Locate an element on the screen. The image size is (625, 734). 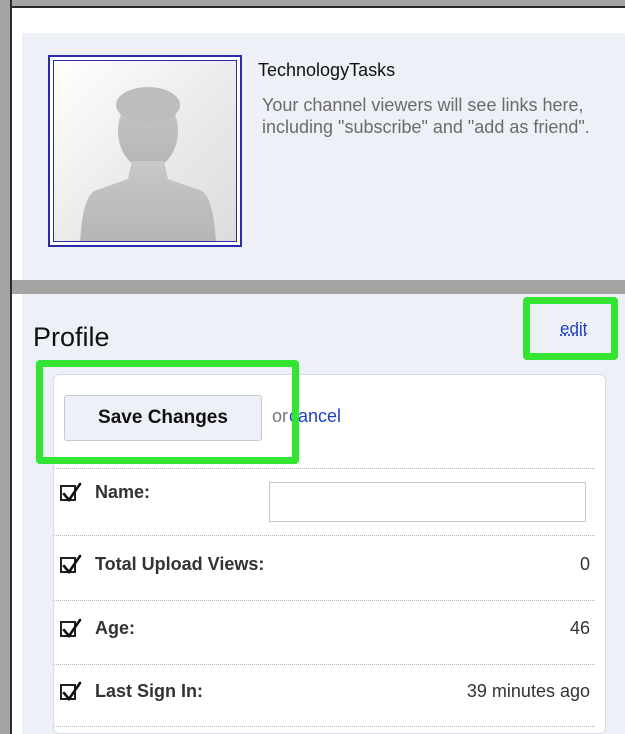
field-row-last-sign-in: Last Sign In: 39 minutes ago is located at coordinates (325, 695).